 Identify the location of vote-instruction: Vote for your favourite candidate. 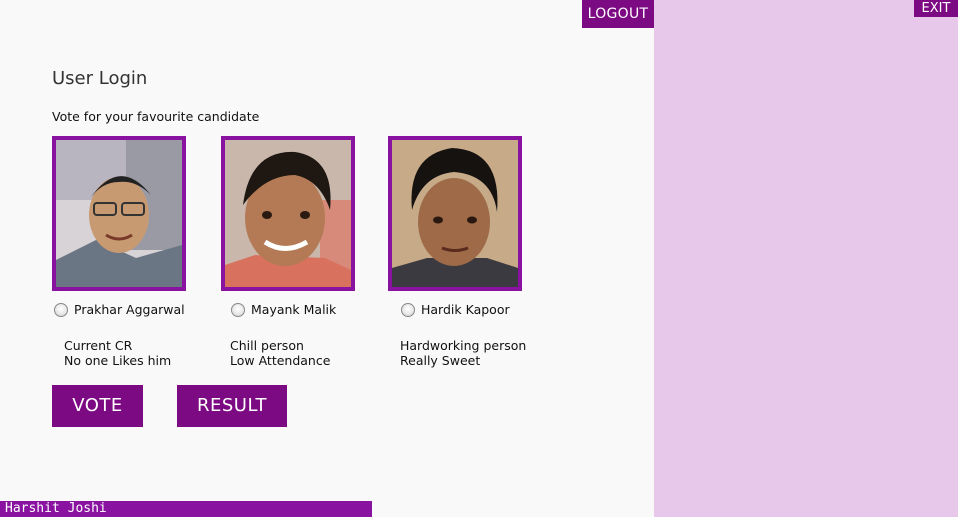
(156, 116).